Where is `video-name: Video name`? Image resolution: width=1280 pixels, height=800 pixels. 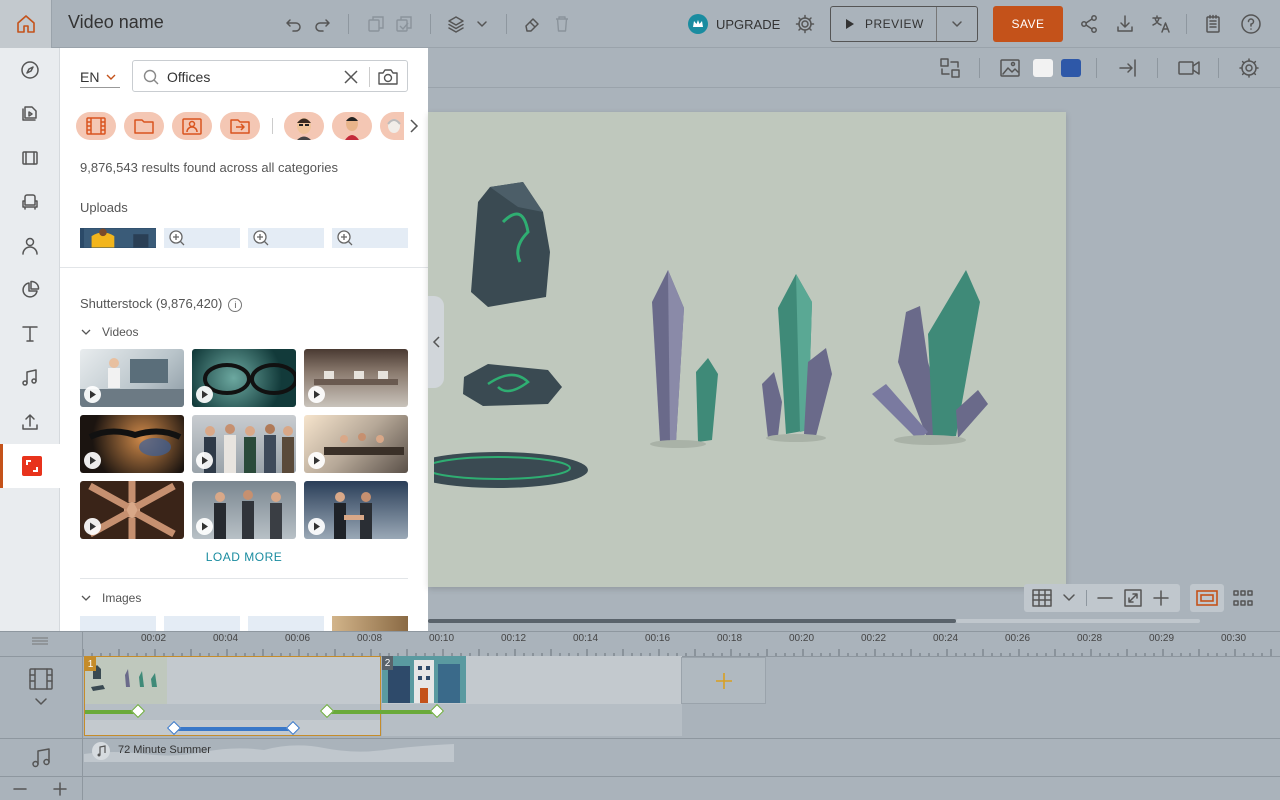 video-name: Video name is located at coordinates (116, 22).